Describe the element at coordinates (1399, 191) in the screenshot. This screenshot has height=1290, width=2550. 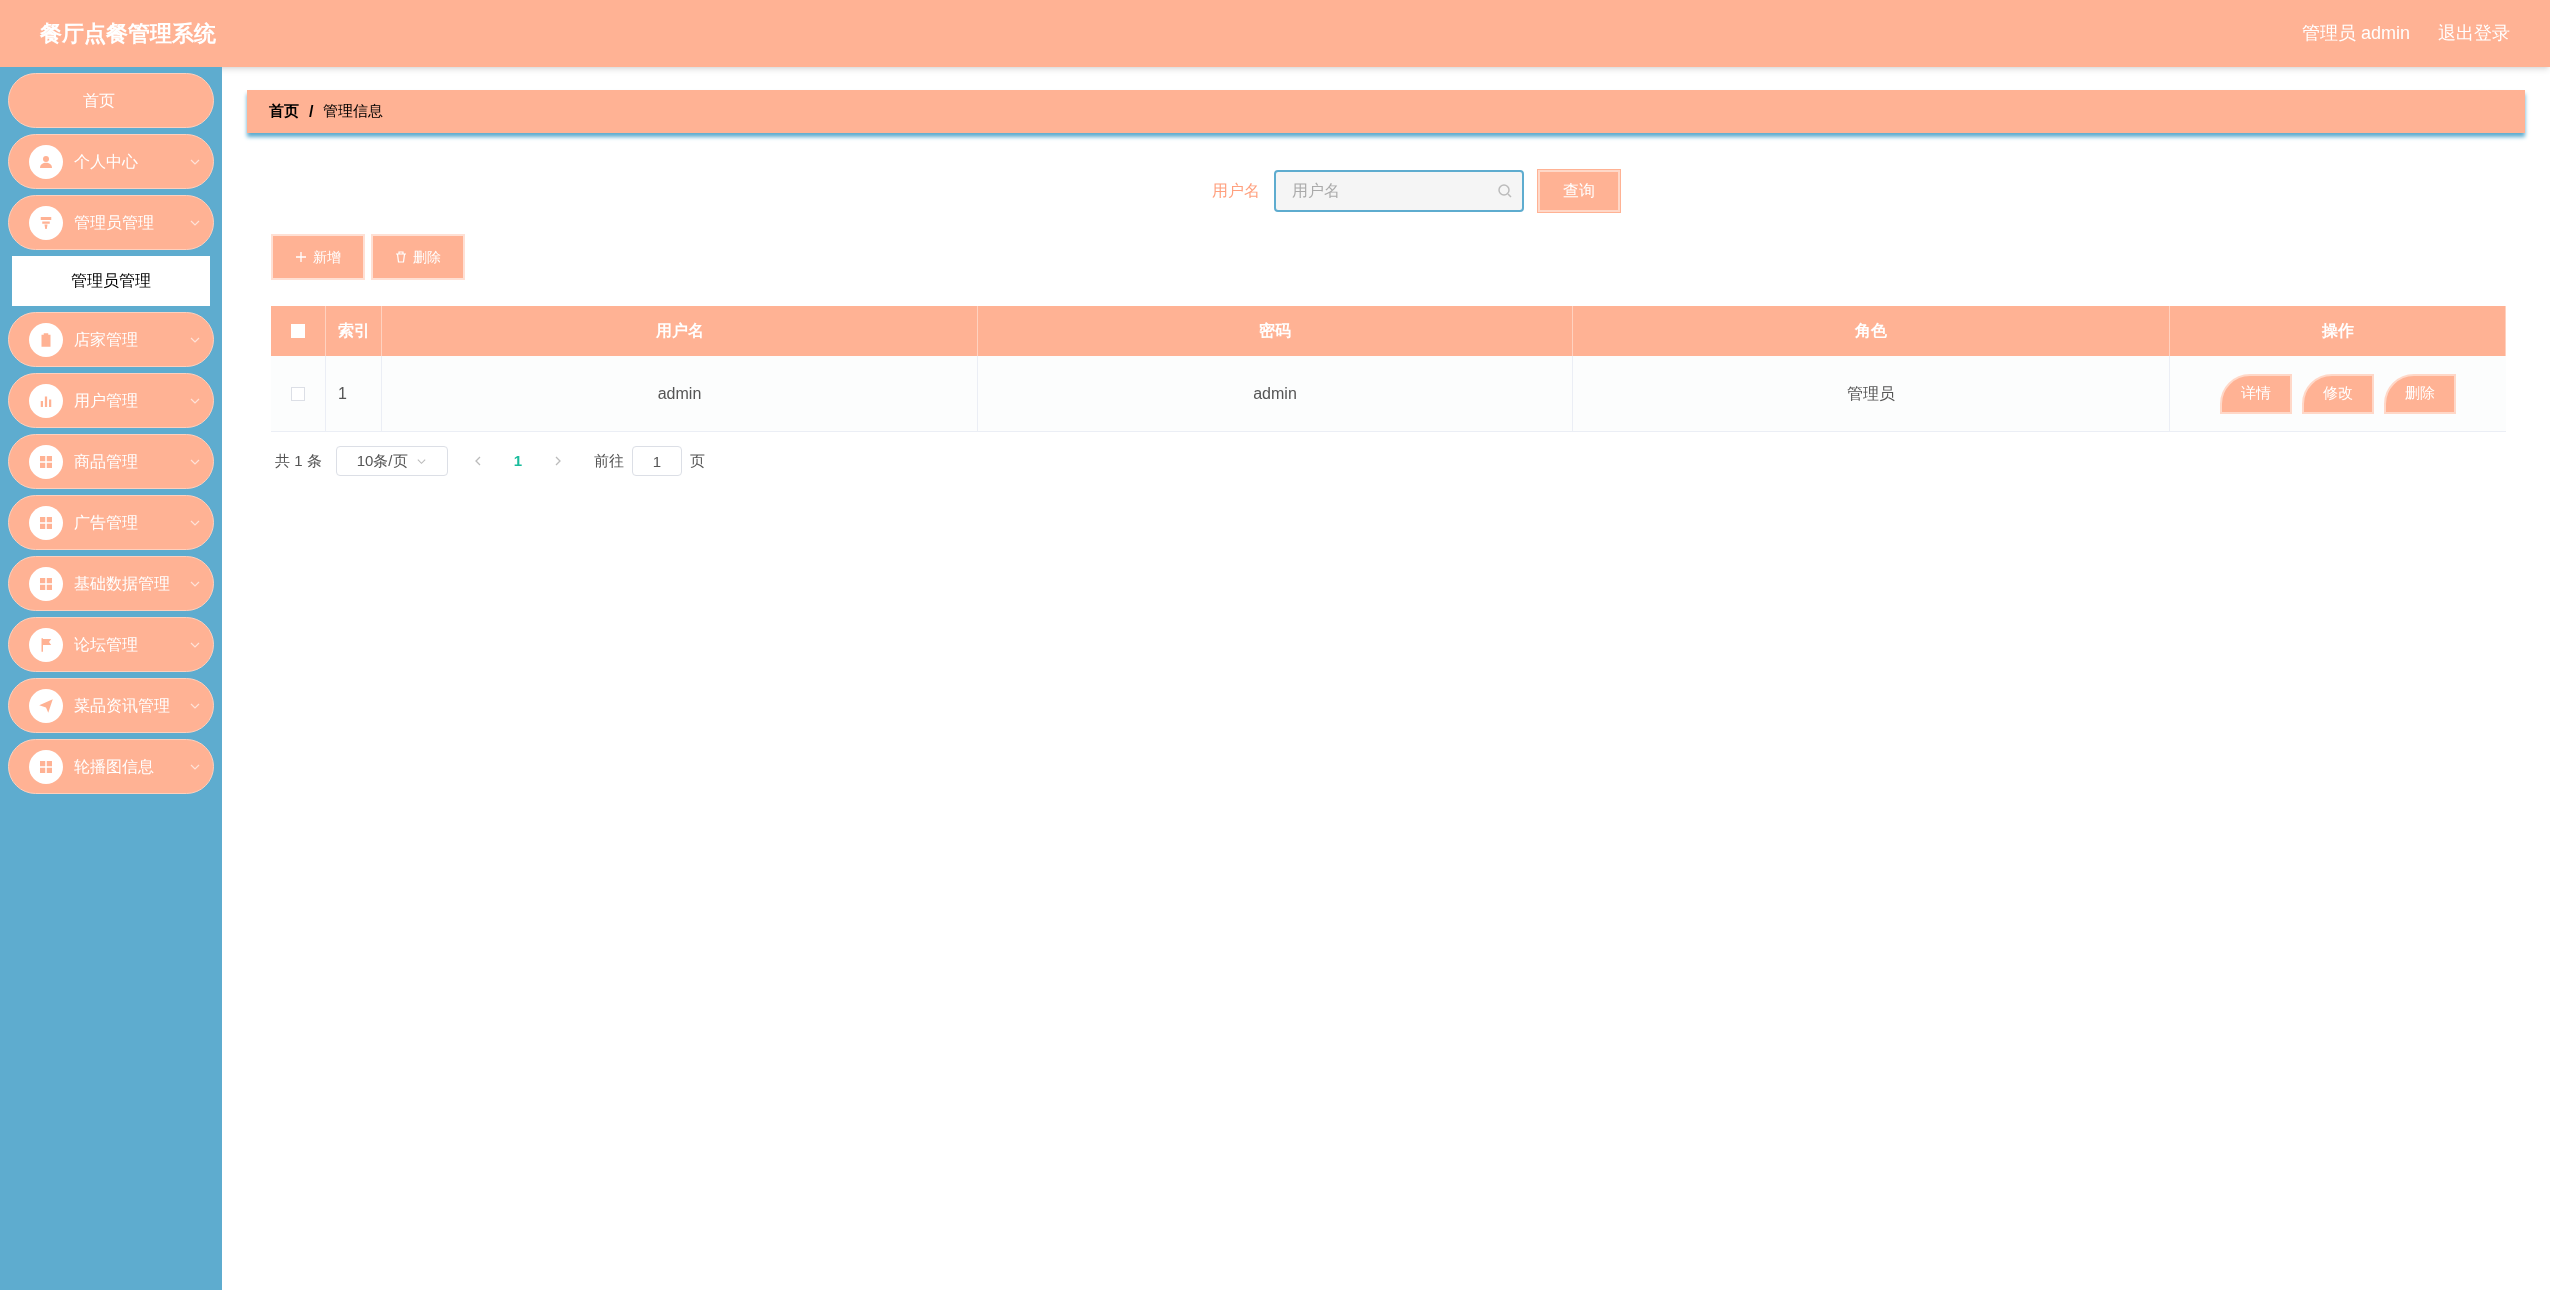
I see `search-field: 用户名` at that location.